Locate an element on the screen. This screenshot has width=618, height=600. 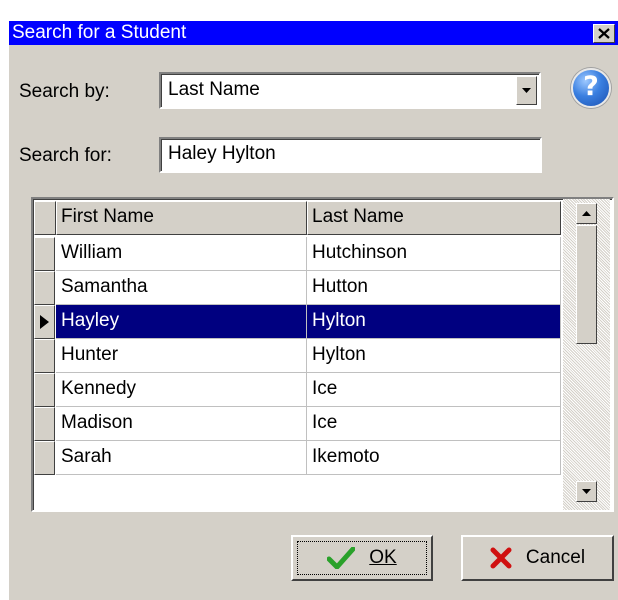
search-by-value: Last Name is located at coordinates (214, 89).